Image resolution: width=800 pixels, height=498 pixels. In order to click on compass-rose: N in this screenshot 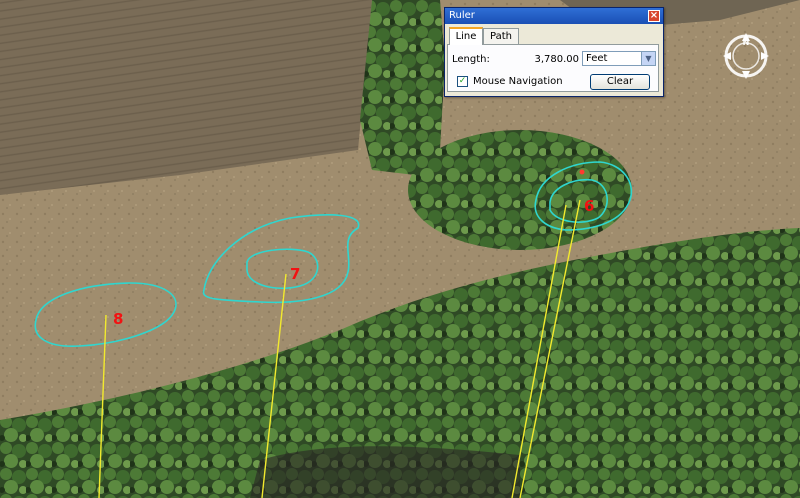, I will do `click(746, 56)`.